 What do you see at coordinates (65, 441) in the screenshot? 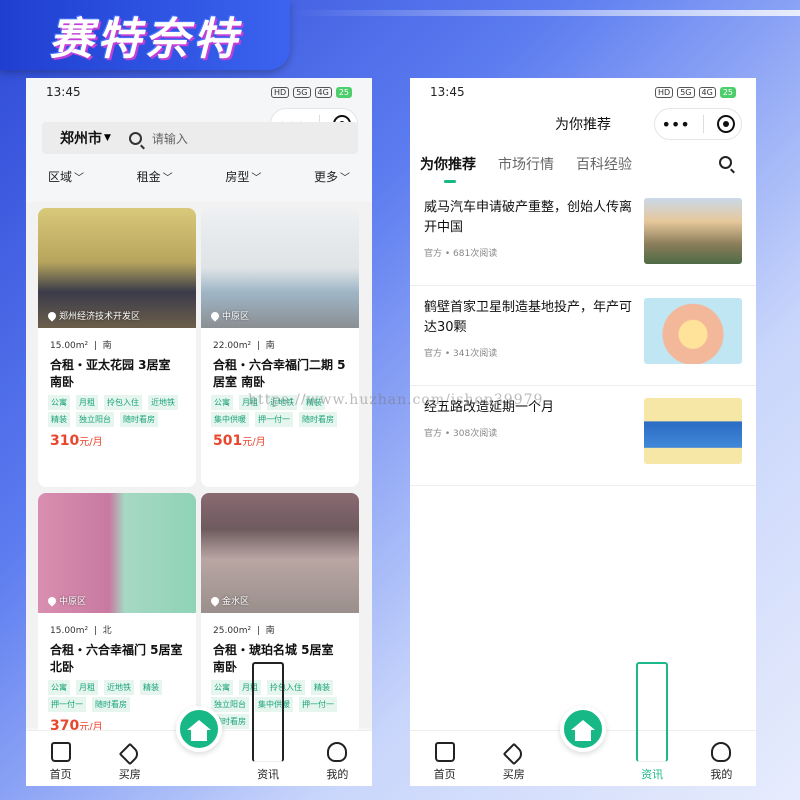
I see `price-value: 310` at bounding box center [65, 441].